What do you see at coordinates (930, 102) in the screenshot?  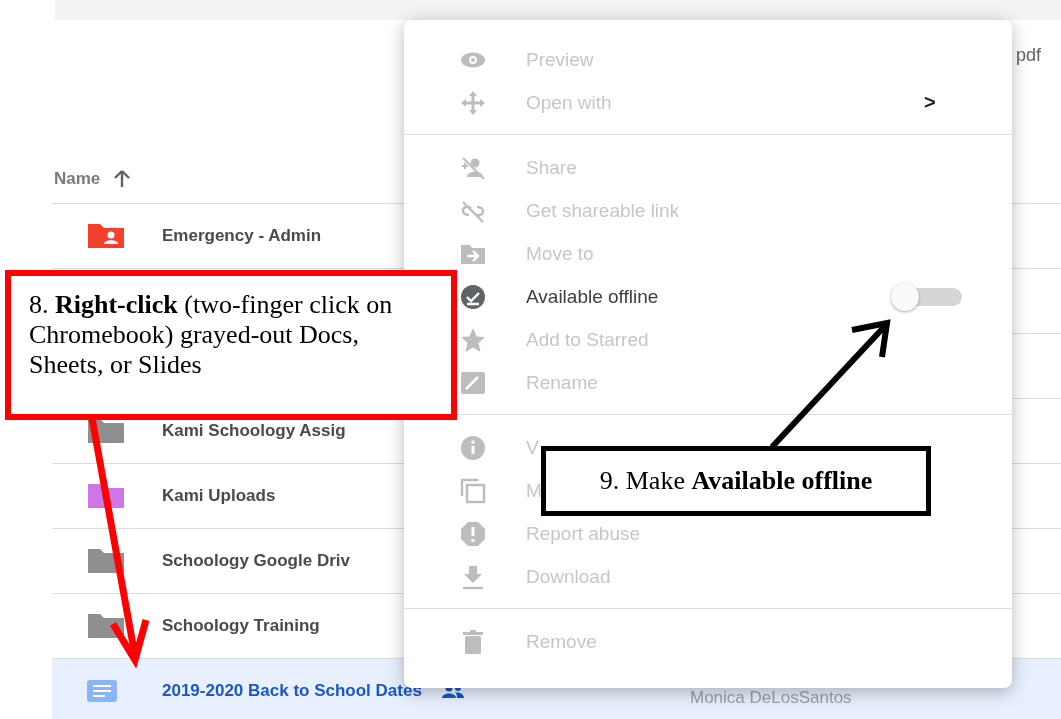 I see `chevron-icon: >` at bounding box center [930, 102].